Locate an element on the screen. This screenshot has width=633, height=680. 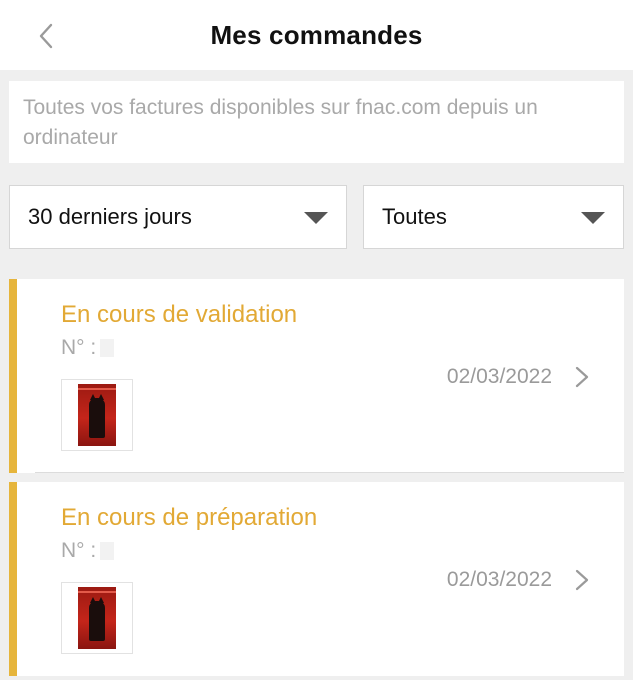
order-status: En cours de préparation is located at coordinates (189, 517).